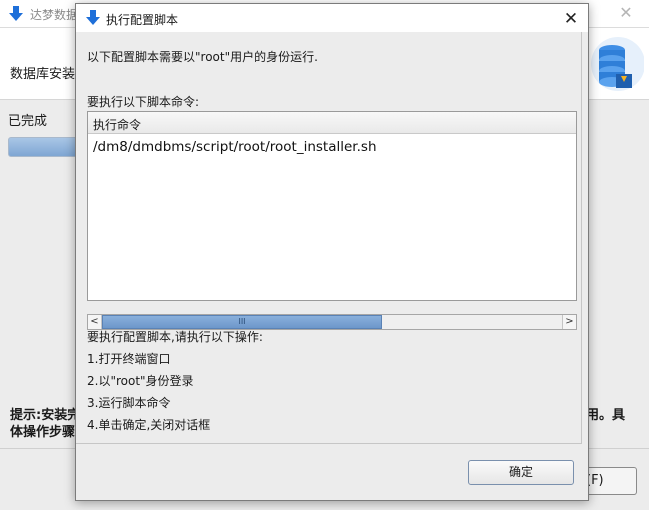 The height and width of the screenshot is (510, 649). Describe the element at coordinates (28, 121) in the screenshot. I see `install-status-label: 已完成` at that location.